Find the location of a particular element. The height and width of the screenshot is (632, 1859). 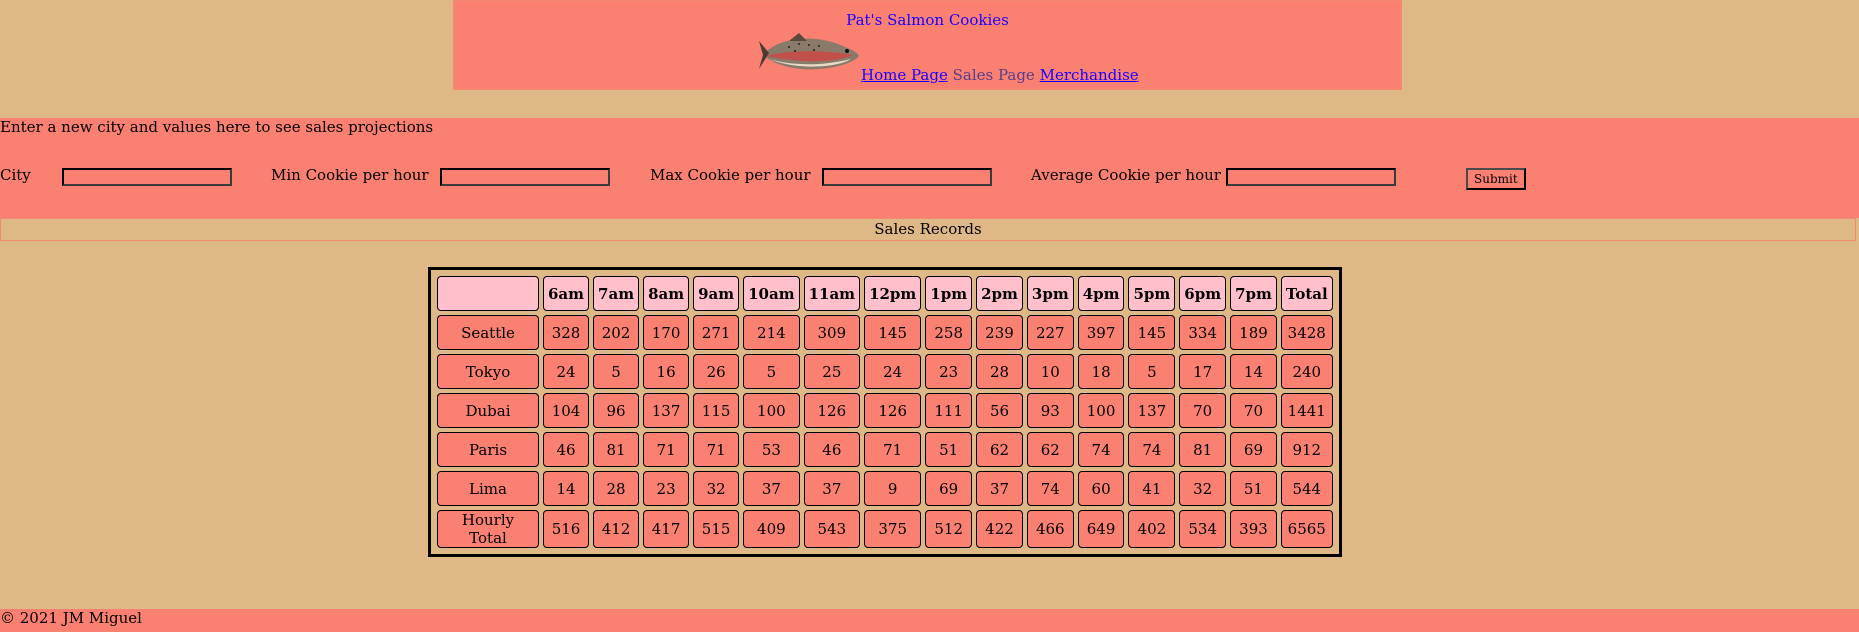

min-cookie-label: Min Cookie per hour is located at coordinates (350, 175).